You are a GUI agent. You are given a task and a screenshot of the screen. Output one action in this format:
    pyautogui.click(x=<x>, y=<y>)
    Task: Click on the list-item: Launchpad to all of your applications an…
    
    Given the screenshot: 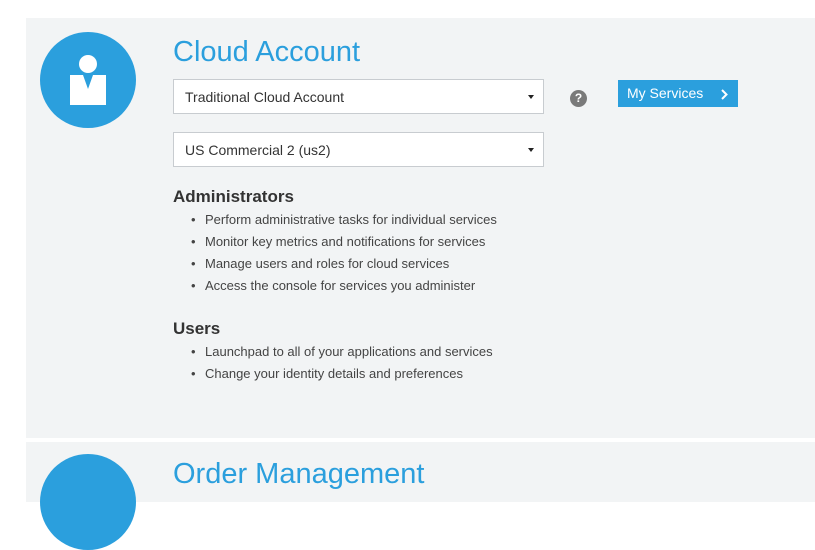 What is the action you would take?
    pyautogui.click(x=341, y=352)
    